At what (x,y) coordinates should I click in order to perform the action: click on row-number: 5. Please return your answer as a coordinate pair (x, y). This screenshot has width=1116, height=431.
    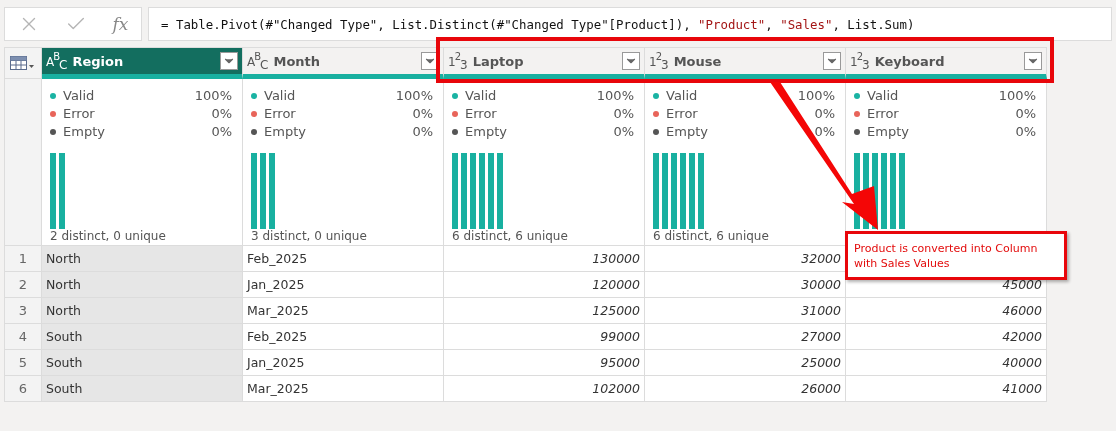
    Looking at the image, I should click on (23, 363).